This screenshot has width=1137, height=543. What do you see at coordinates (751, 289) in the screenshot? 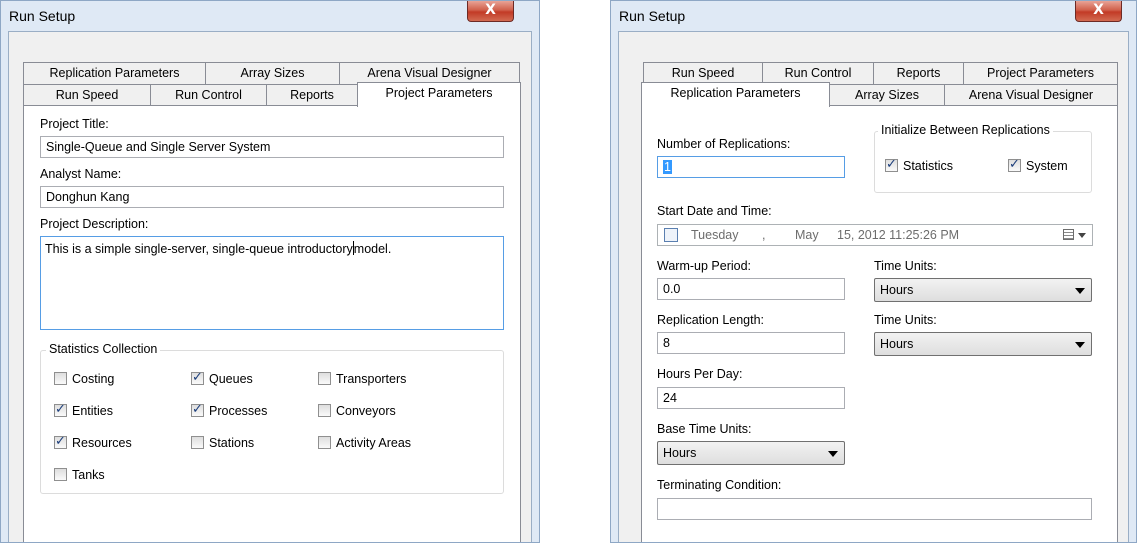
I see `warmup-period-input: 0.0` at bounding box center [751, 289].